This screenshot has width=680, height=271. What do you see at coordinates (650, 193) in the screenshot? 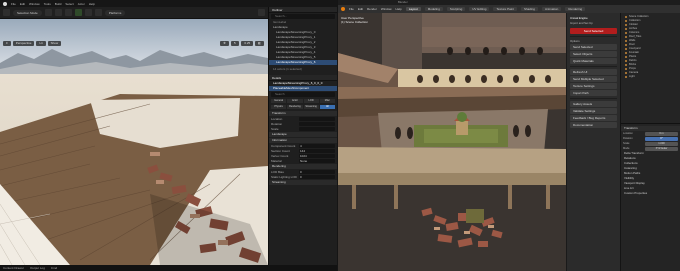
I see `properties-section: Custom Properties` at bounding box center [650, 193].